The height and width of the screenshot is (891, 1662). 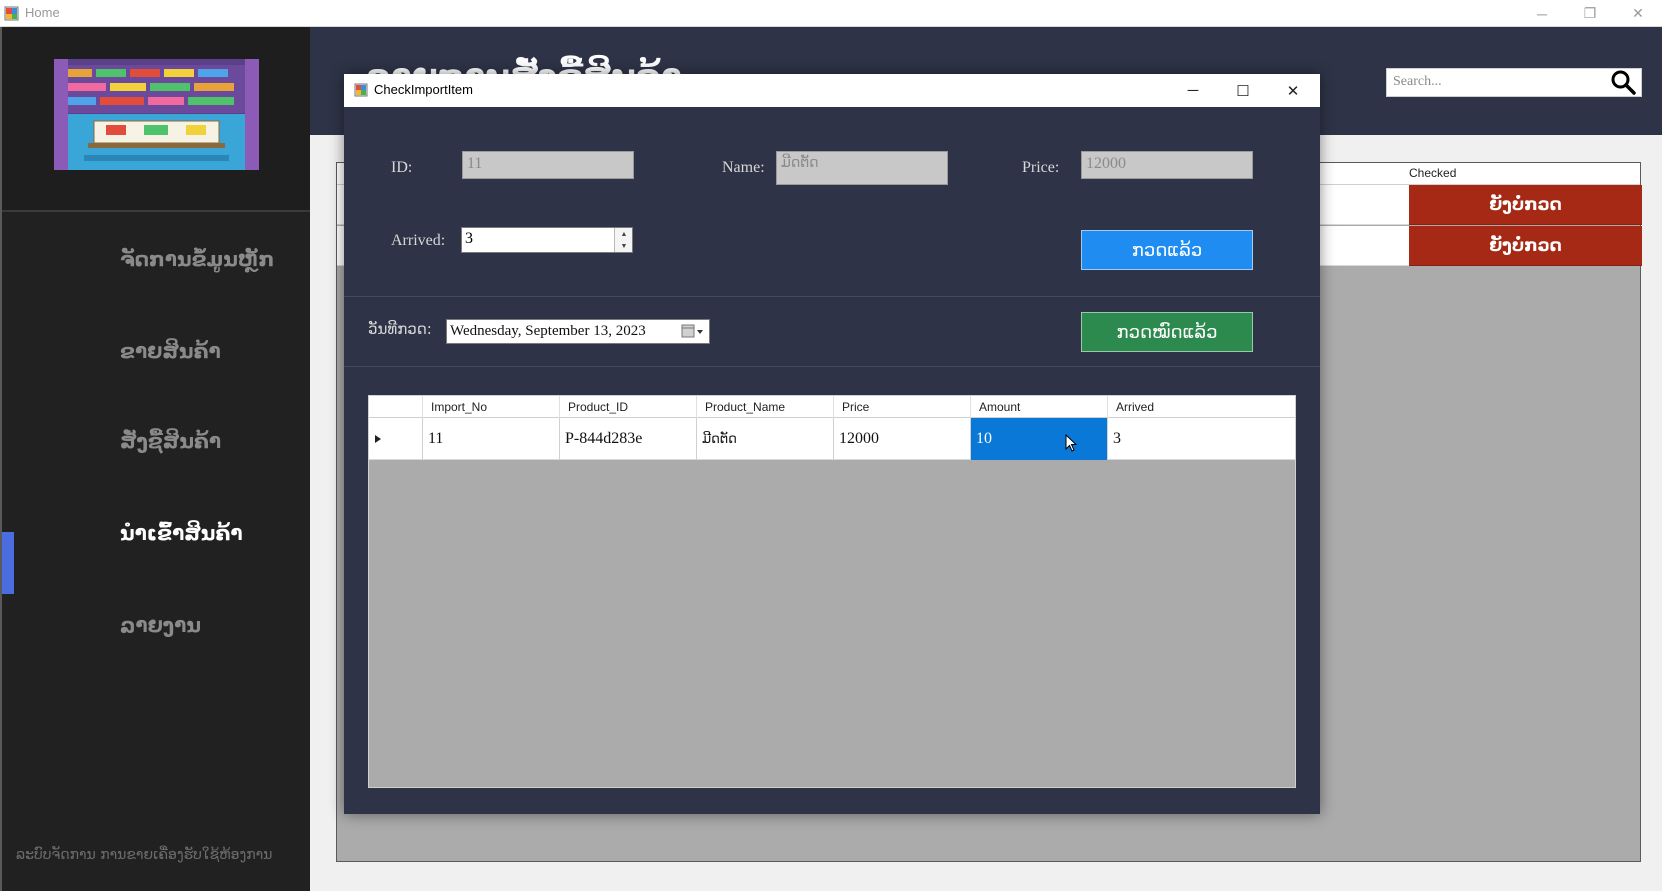 I want to click on column-header-arrived: Arrived, so click(x=1201, y=407).